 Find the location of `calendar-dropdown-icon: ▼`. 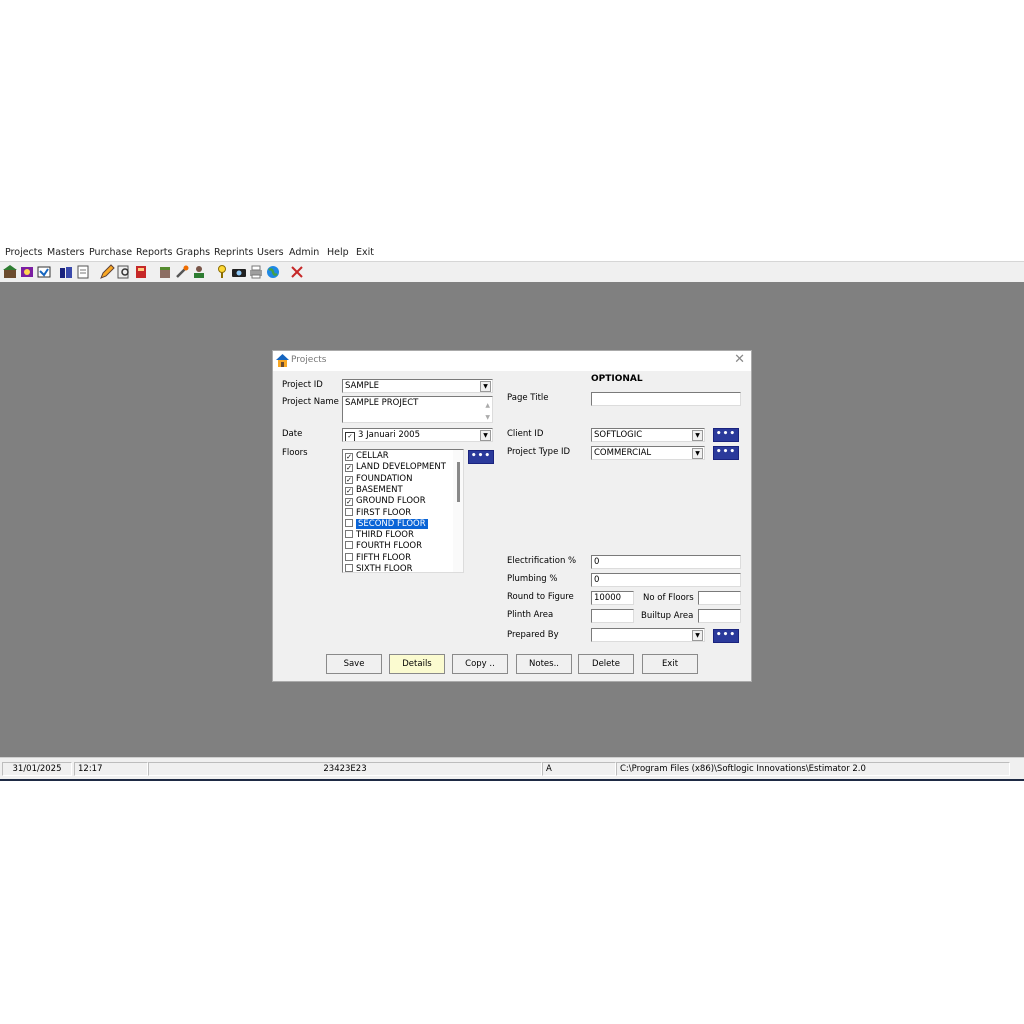

calendar-dropdown-icon: ▼ is located at coordinates (485, 435).